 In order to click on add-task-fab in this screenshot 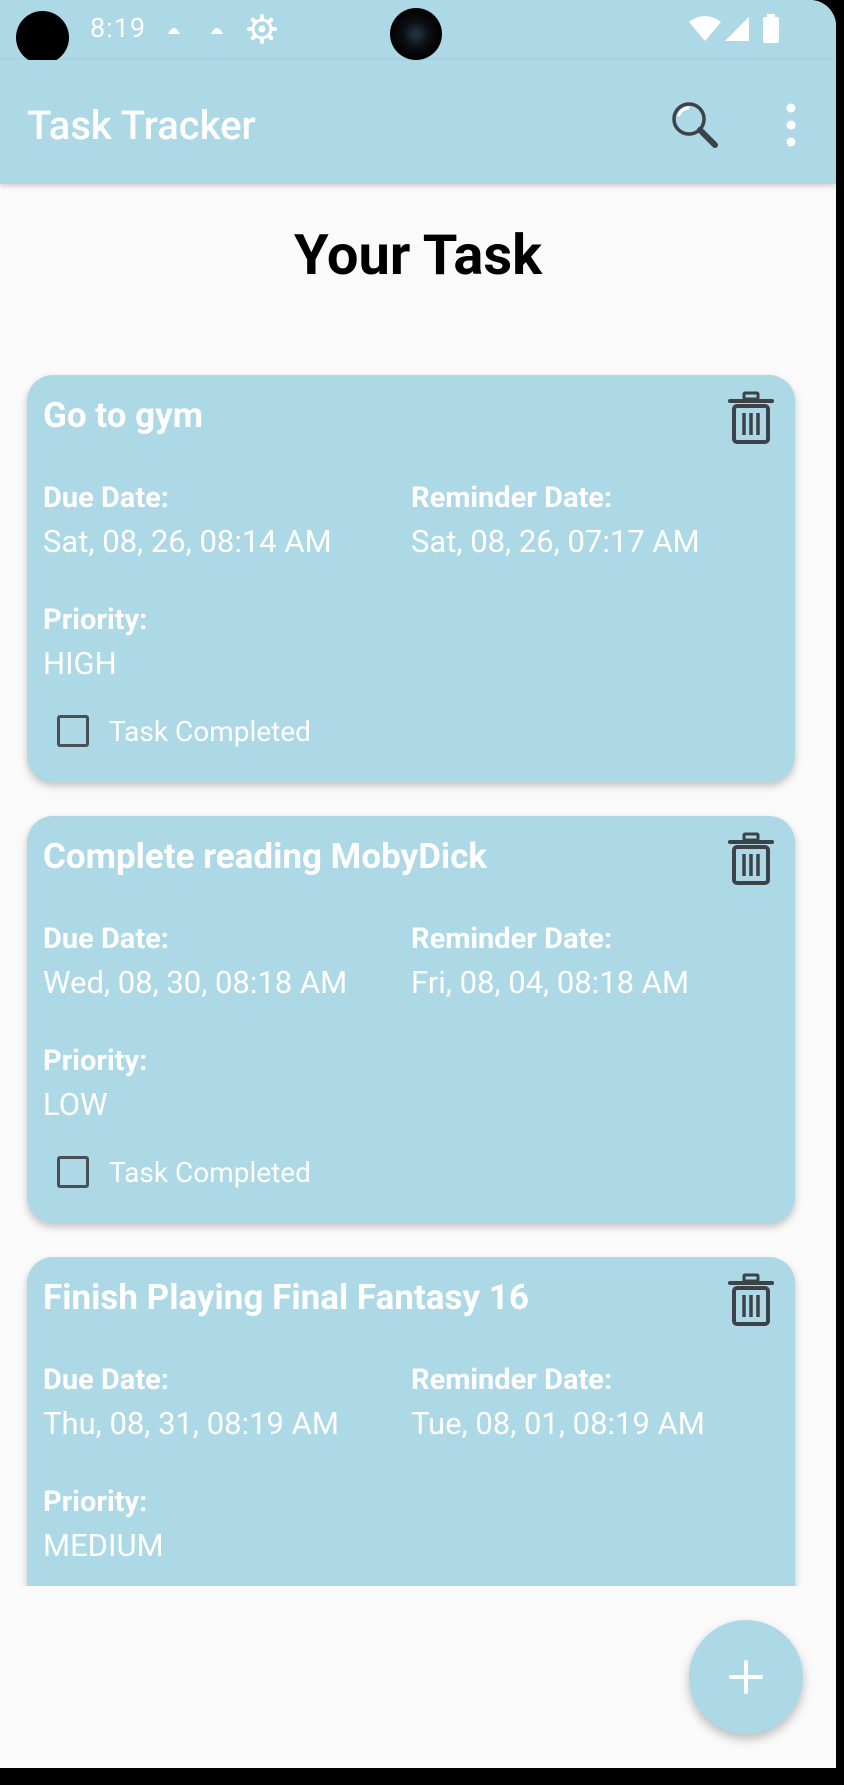, I will do `click(746, 1677)`.